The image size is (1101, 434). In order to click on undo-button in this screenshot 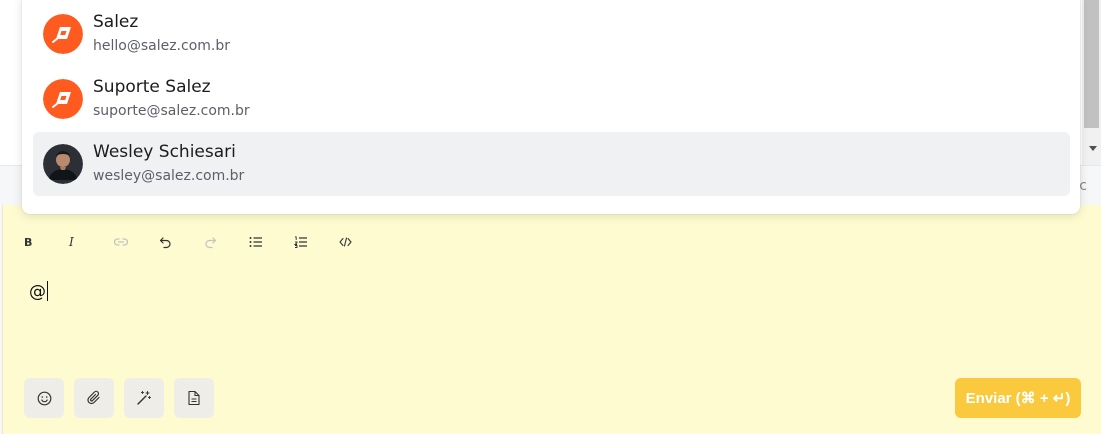, I will do `click(178, 242)`.